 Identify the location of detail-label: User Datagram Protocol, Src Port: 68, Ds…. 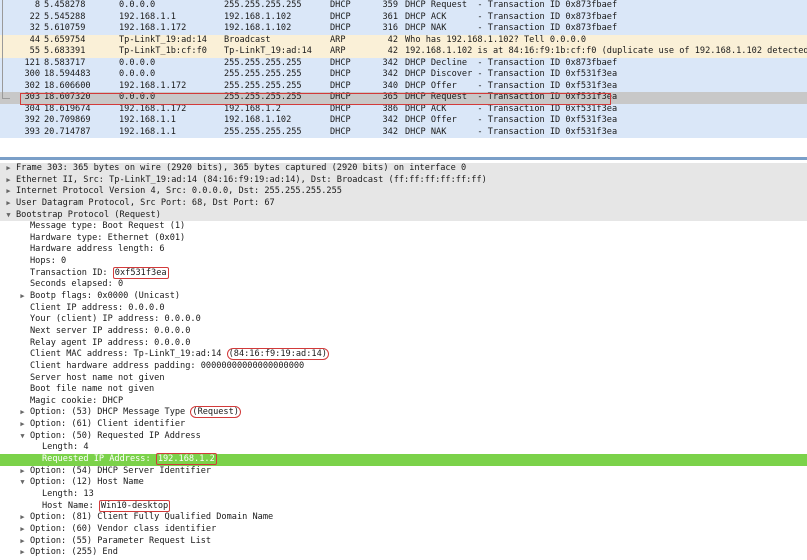
(145, 202).